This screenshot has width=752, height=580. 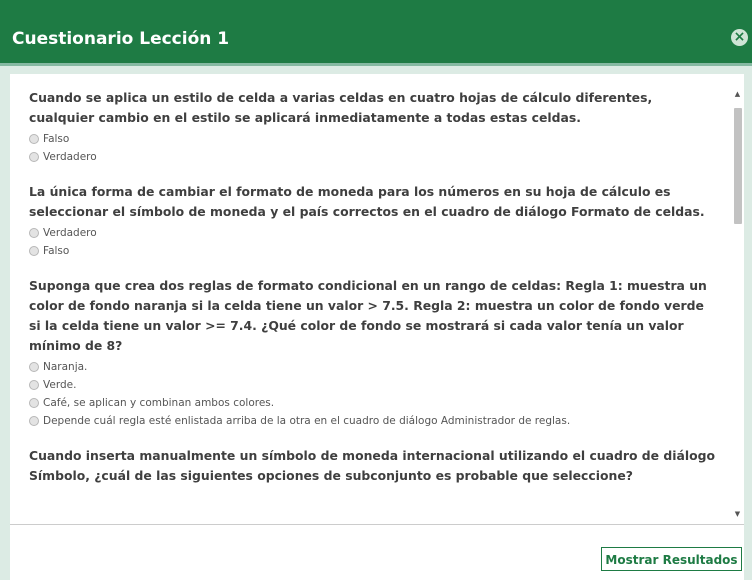 I want to click on chevron-up-icon: ▲, so click(x=737, y=94).